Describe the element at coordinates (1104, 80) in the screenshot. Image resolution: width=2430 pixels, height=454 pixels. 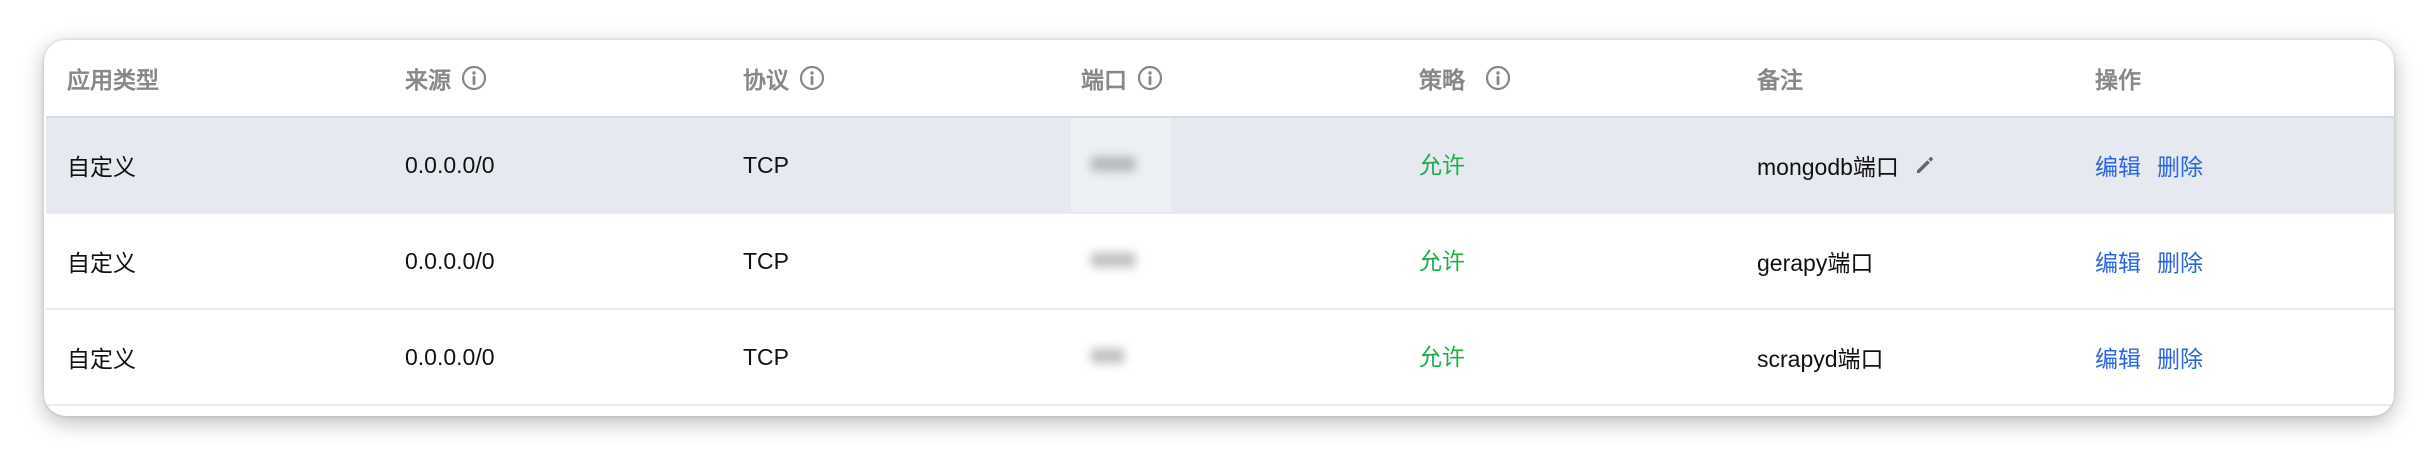
I see `header-port-label: 端口` at that location.